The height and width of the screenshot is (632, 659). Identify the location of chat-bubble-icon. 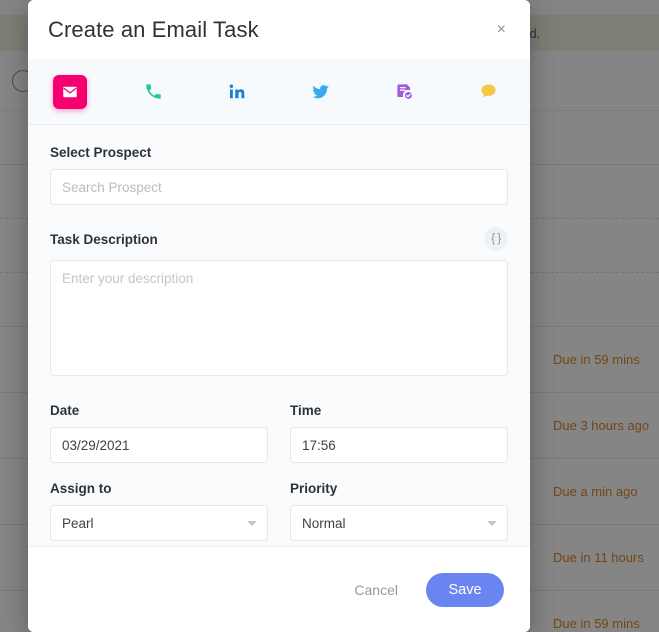
(488, 92).